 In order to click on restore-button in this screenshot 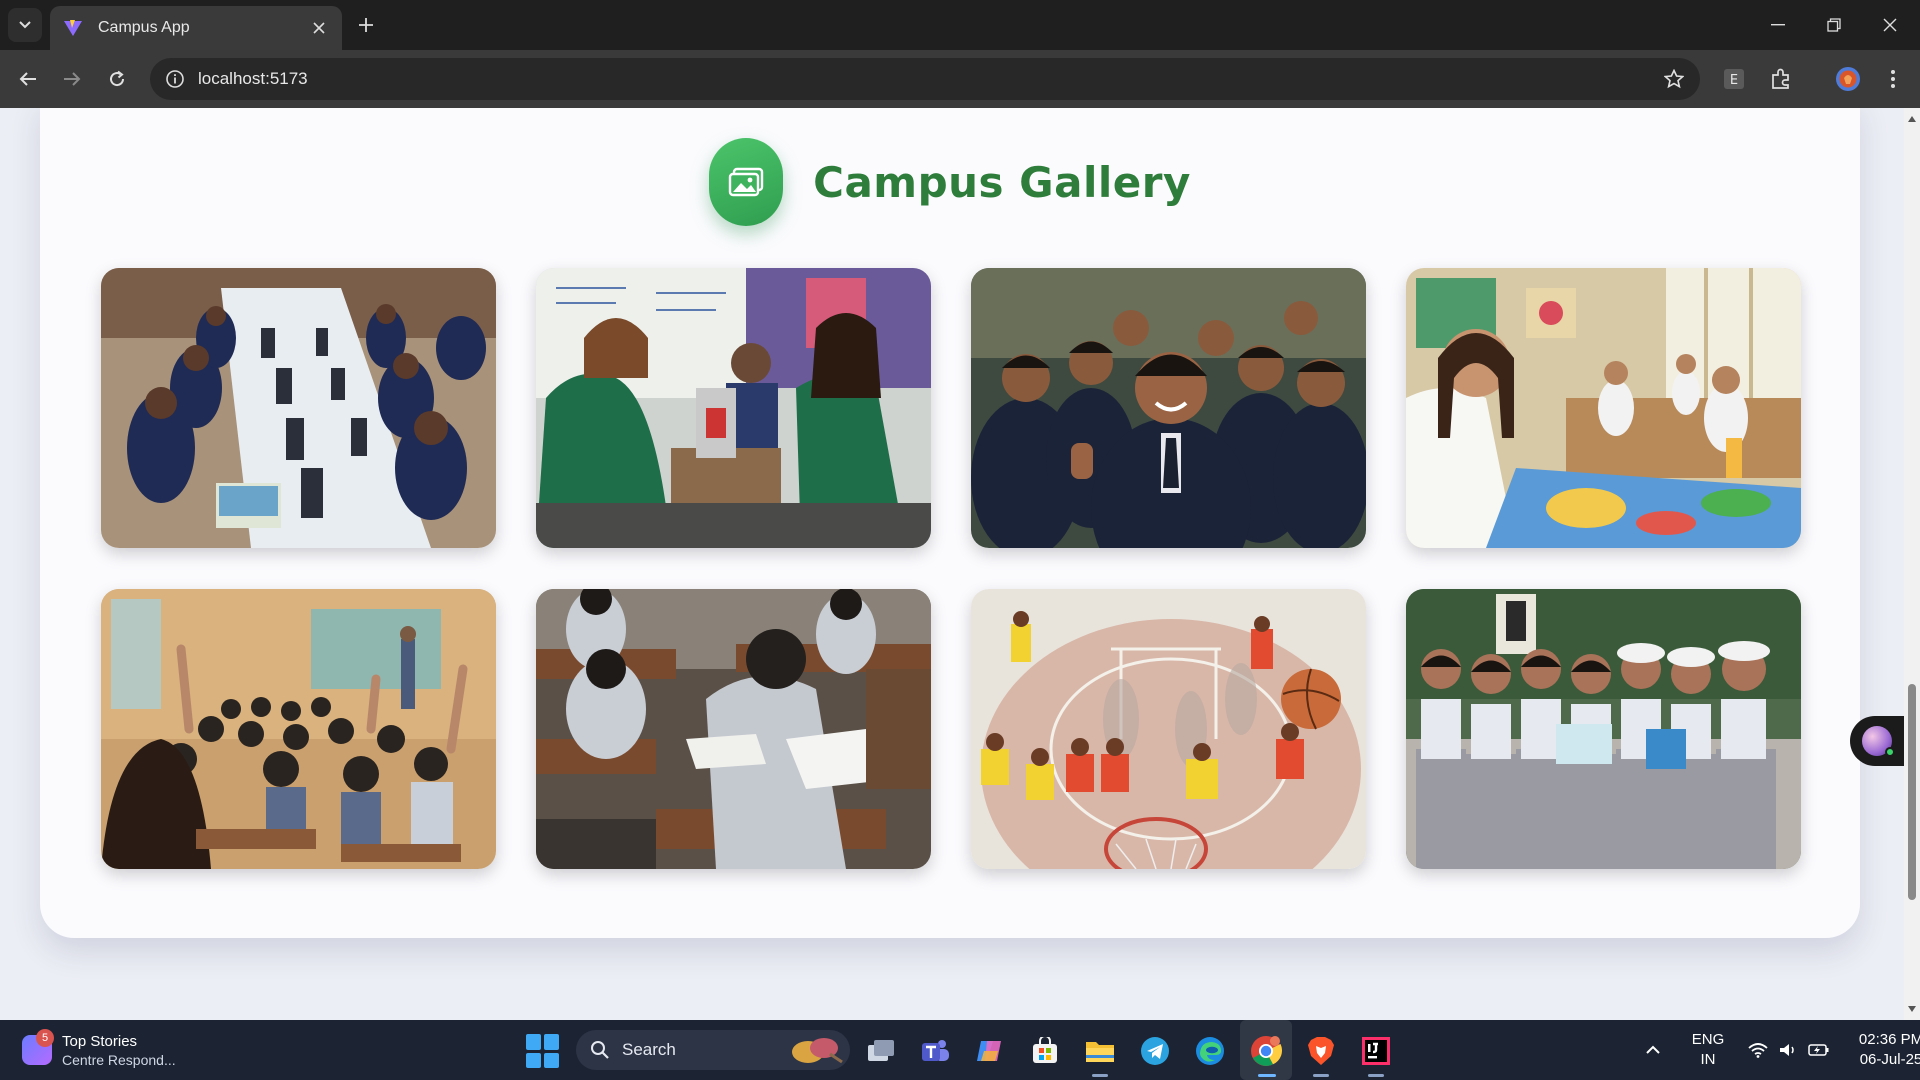, I will do `click(1834, 25)`.